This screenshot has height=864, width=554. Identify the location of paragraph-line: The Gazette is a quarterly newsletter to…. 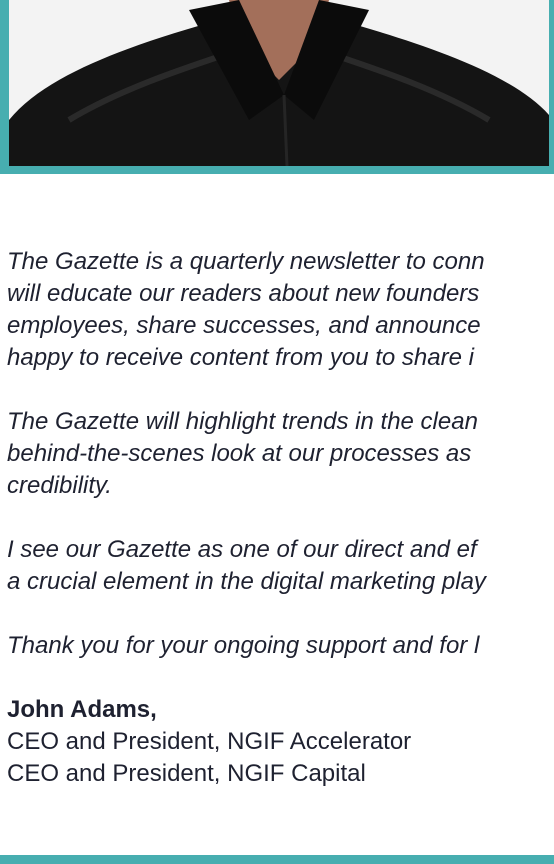
(246, 261).